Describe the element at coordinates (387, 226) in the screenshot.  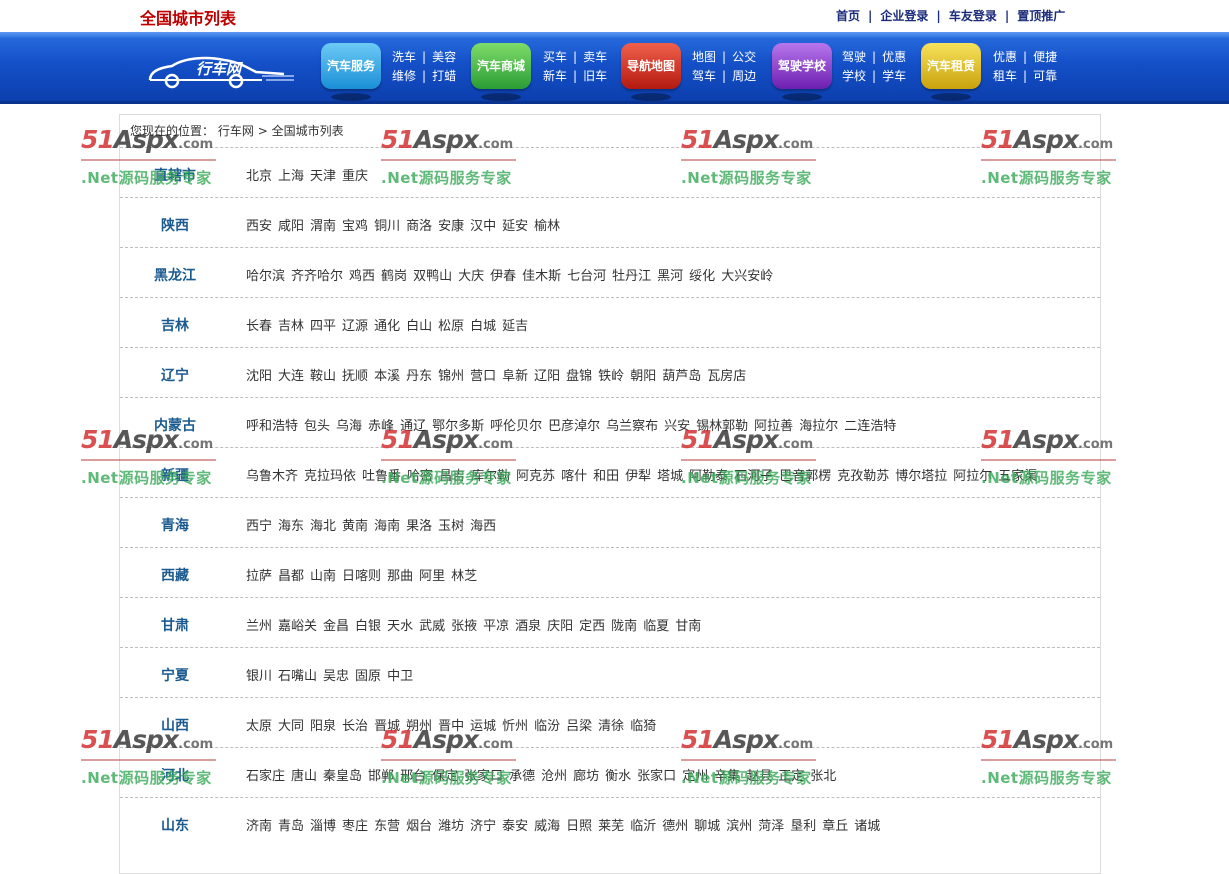
I see `city-link: 铜川` at that location.